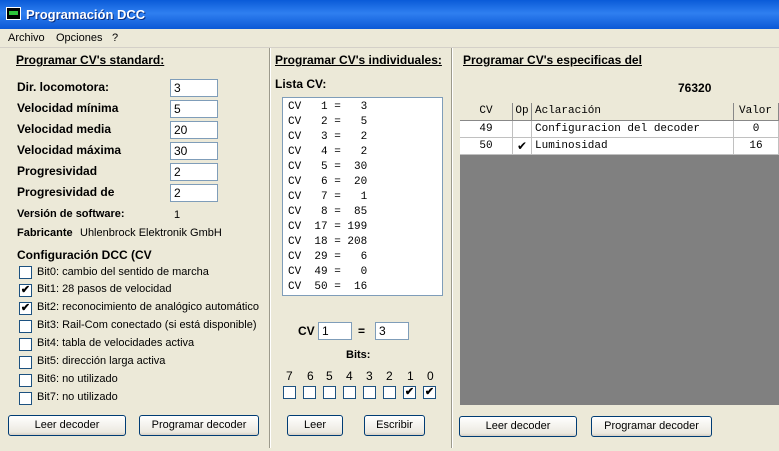 This screenshot has width=779, height=451. What do you see at coordinates (13, 13) in the screenshot?
I see `app-icon` at bounding box center [13, 13].